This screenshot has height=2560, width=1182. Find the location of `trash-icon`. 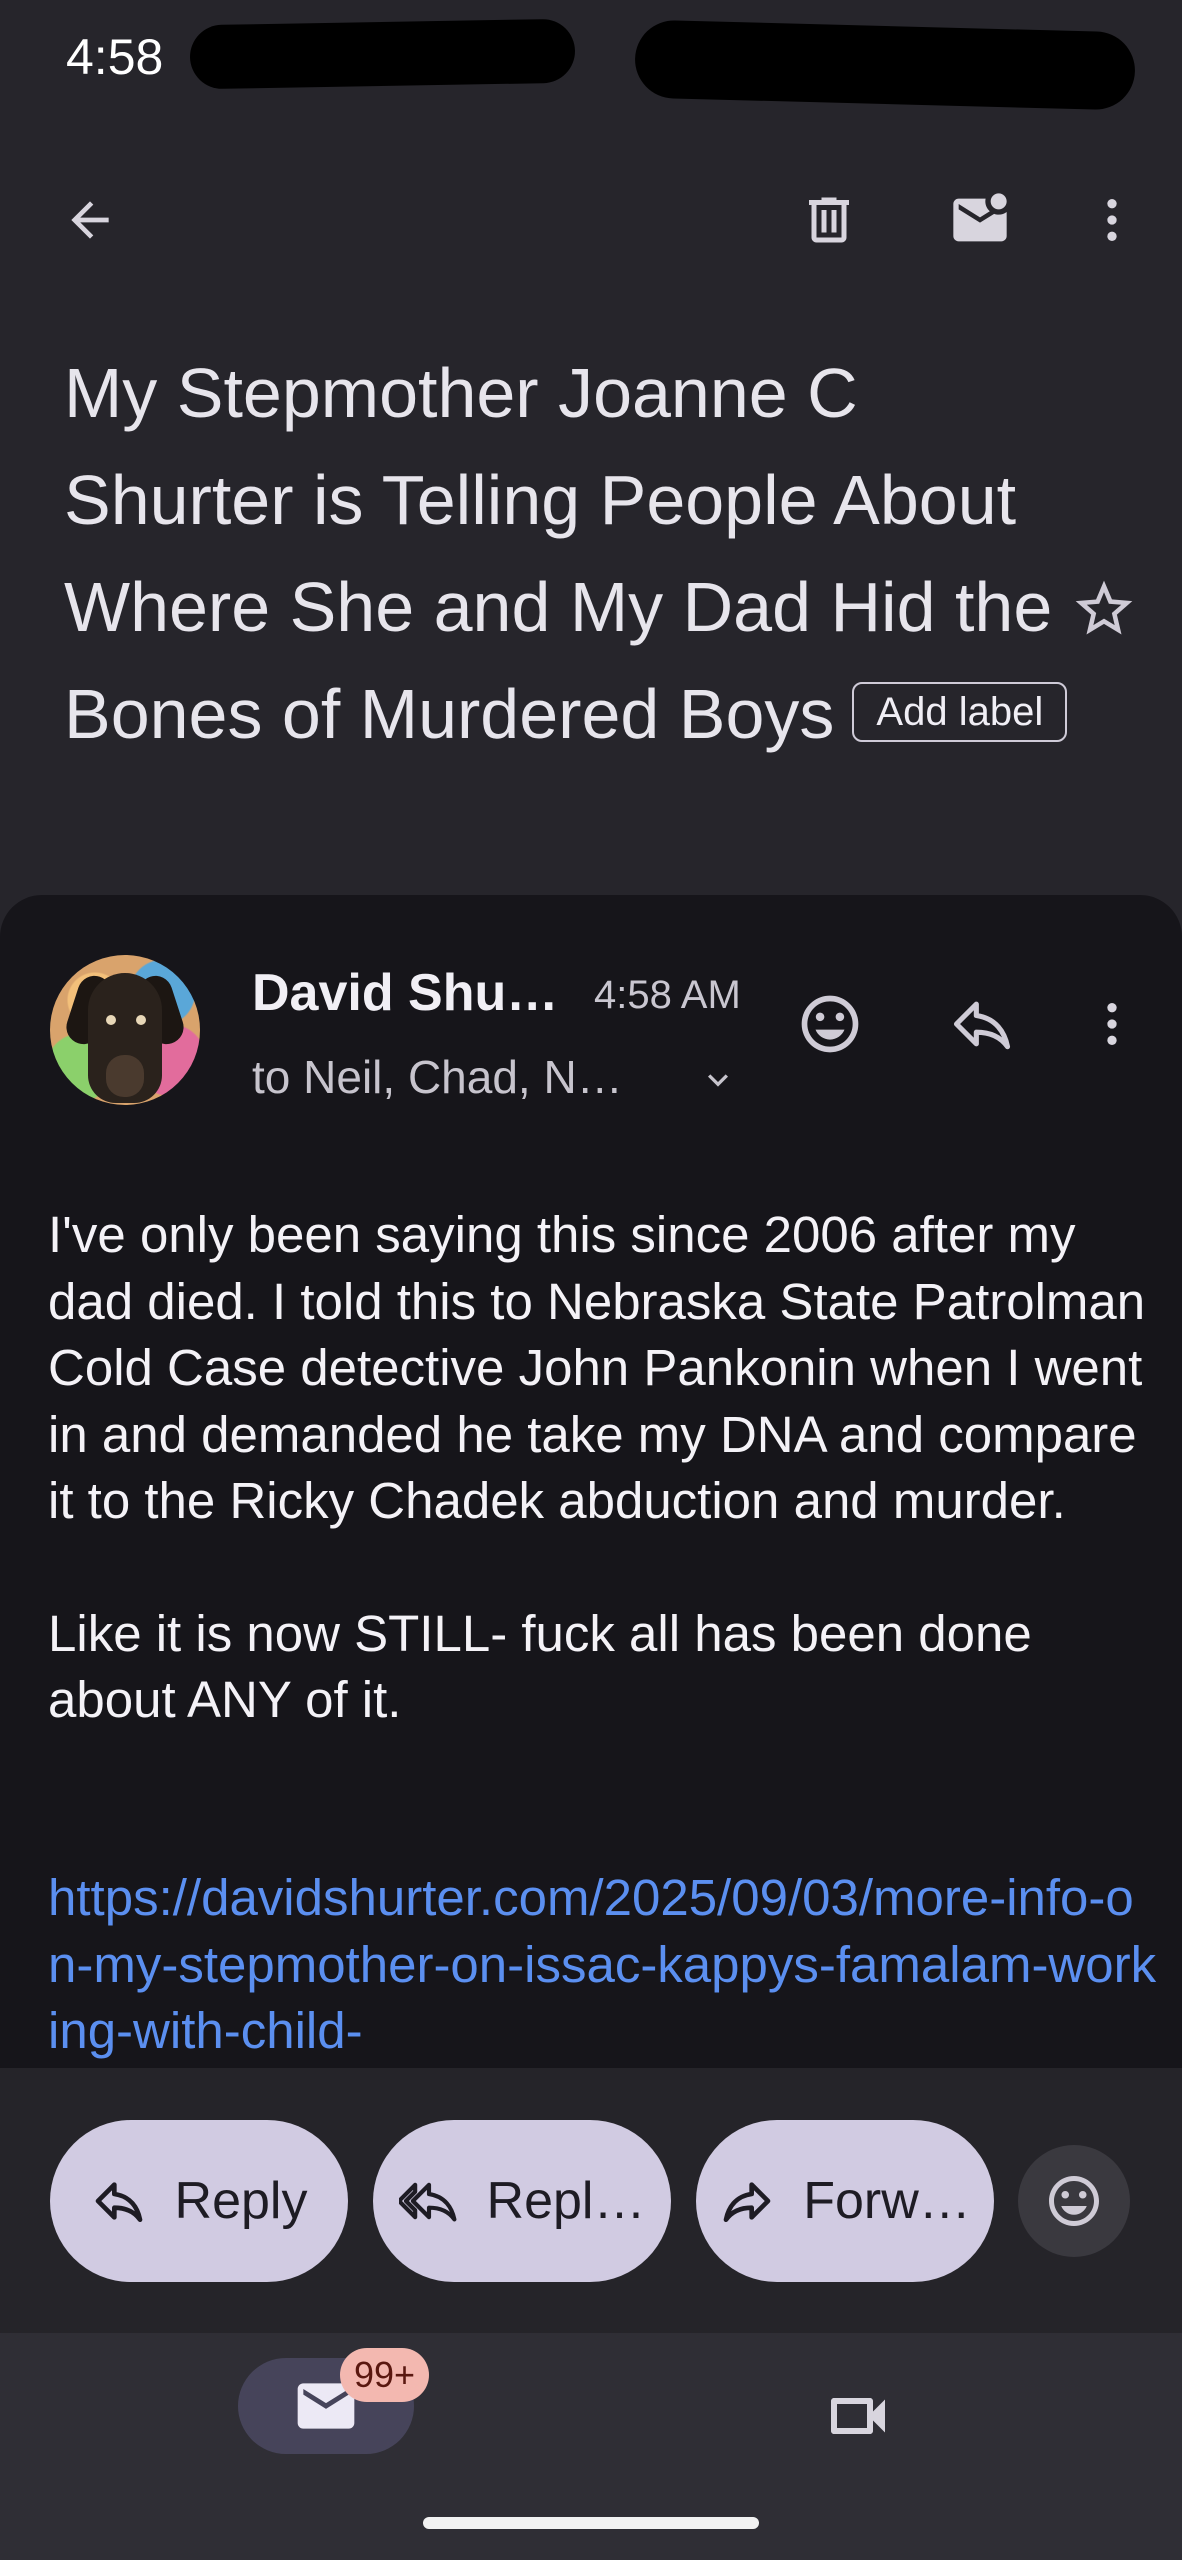

trash-icon is located at coordinates (829, 220).